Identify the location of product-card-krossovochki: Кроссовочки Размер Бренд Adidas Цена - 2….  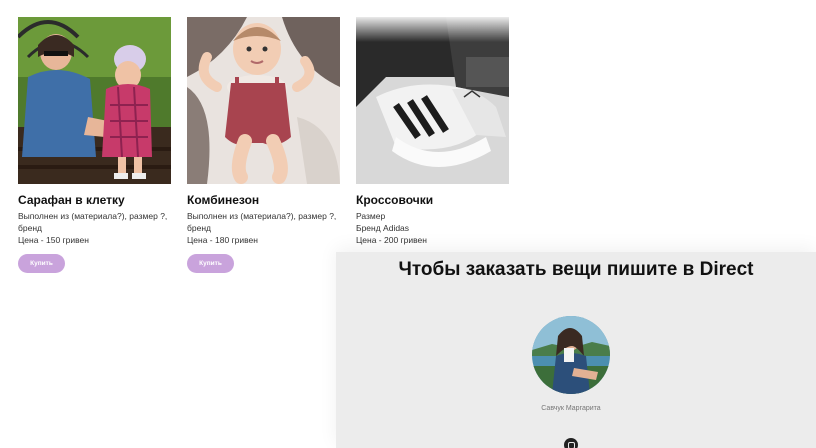
(432, 131).